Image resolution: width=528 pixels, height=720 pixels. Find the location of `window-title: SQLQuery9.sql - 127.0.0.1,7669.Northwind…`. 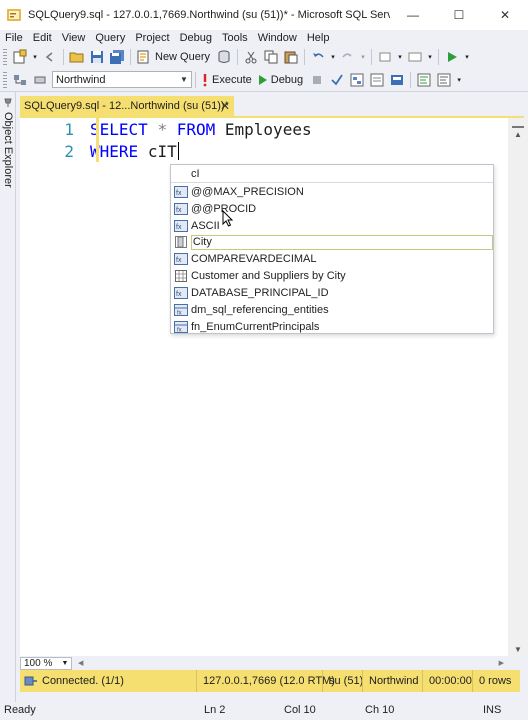

window-title: SQLQuery9.sql - 127.0.0.1,7669.Northwind… is located at coordinates (209, 15).